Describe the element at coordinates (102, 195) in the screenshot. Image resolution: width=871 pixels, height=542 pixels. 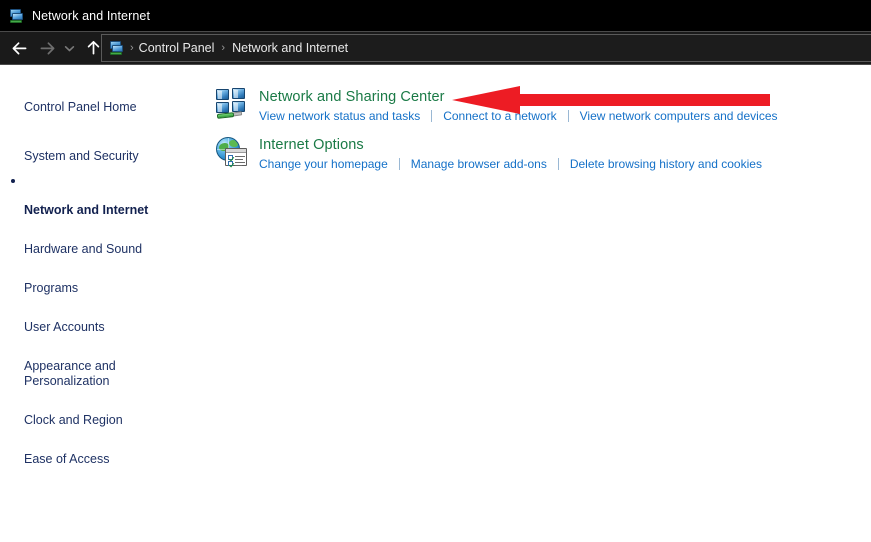
I see `sidebar-item-network-and-internet: Network and Internet` at that location.